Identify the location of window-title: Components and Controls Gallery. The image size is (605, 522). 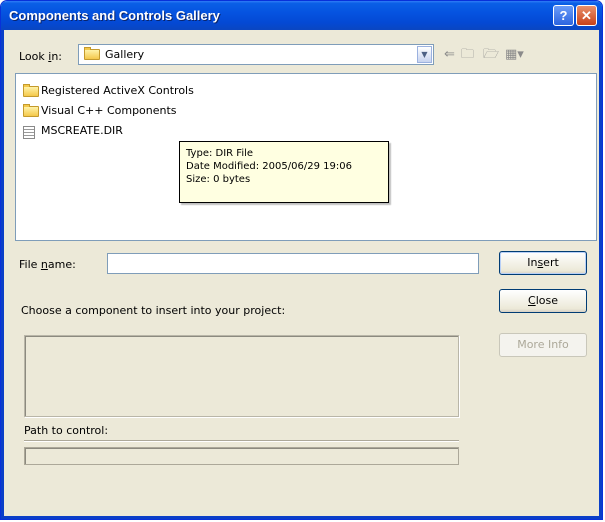
(114, 15).